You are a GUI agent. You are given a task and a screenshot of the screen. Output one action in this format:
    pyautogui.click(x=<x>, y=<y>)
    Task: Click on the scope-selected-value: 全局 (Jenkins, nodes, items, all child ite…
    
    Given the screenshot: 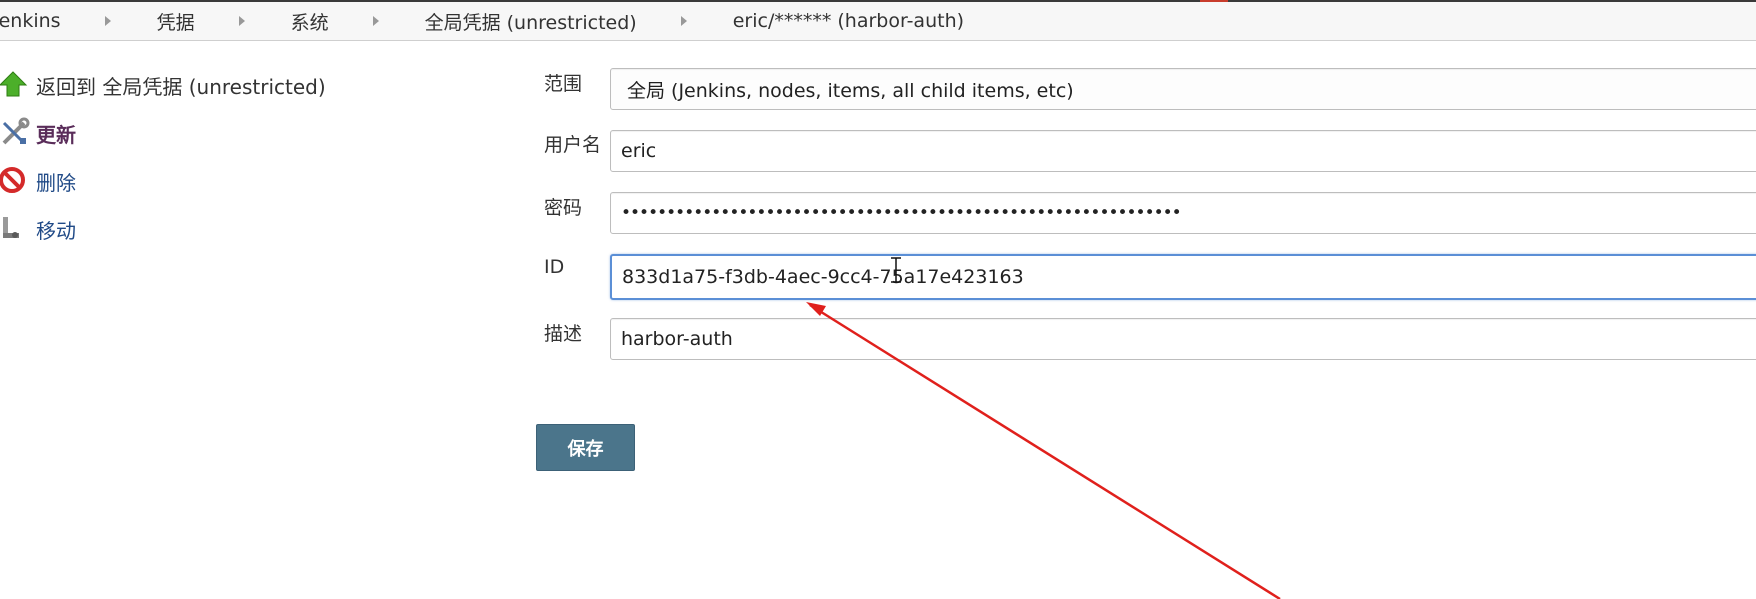 What is the action you would take?
    pyautogui.click(x=850, y=90)
    